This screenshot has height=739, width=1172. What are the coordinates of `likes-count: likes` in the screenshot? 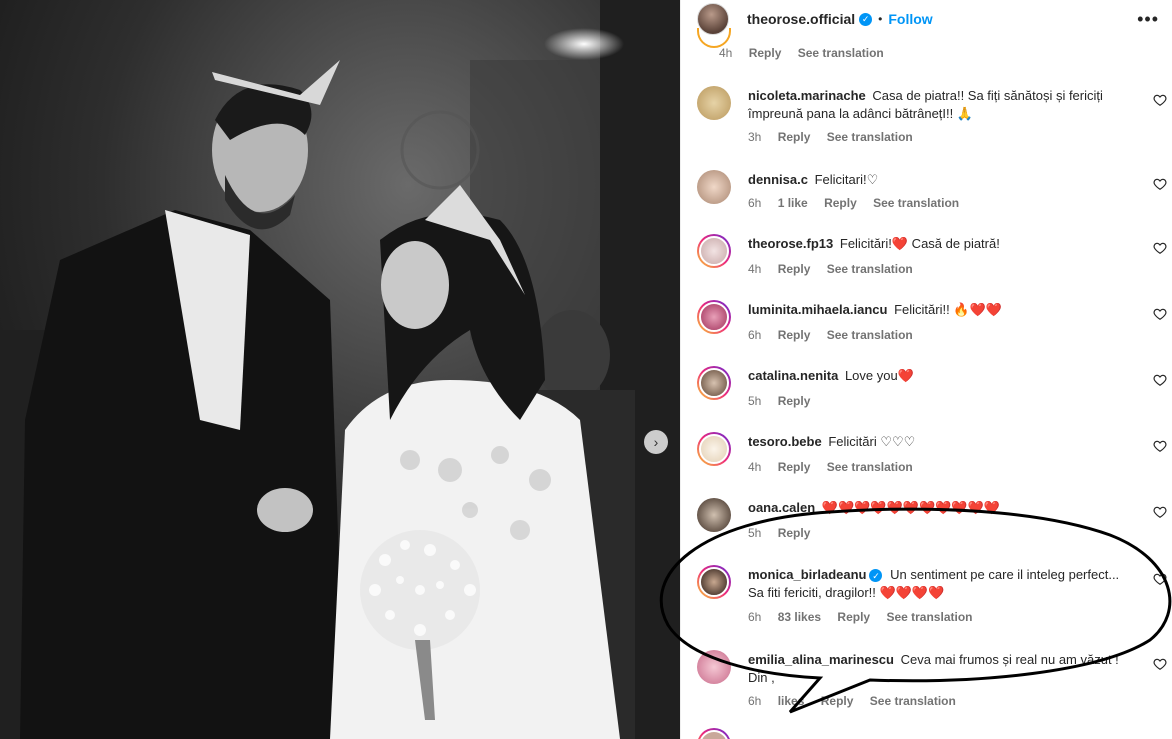 It's located at (791, 701).